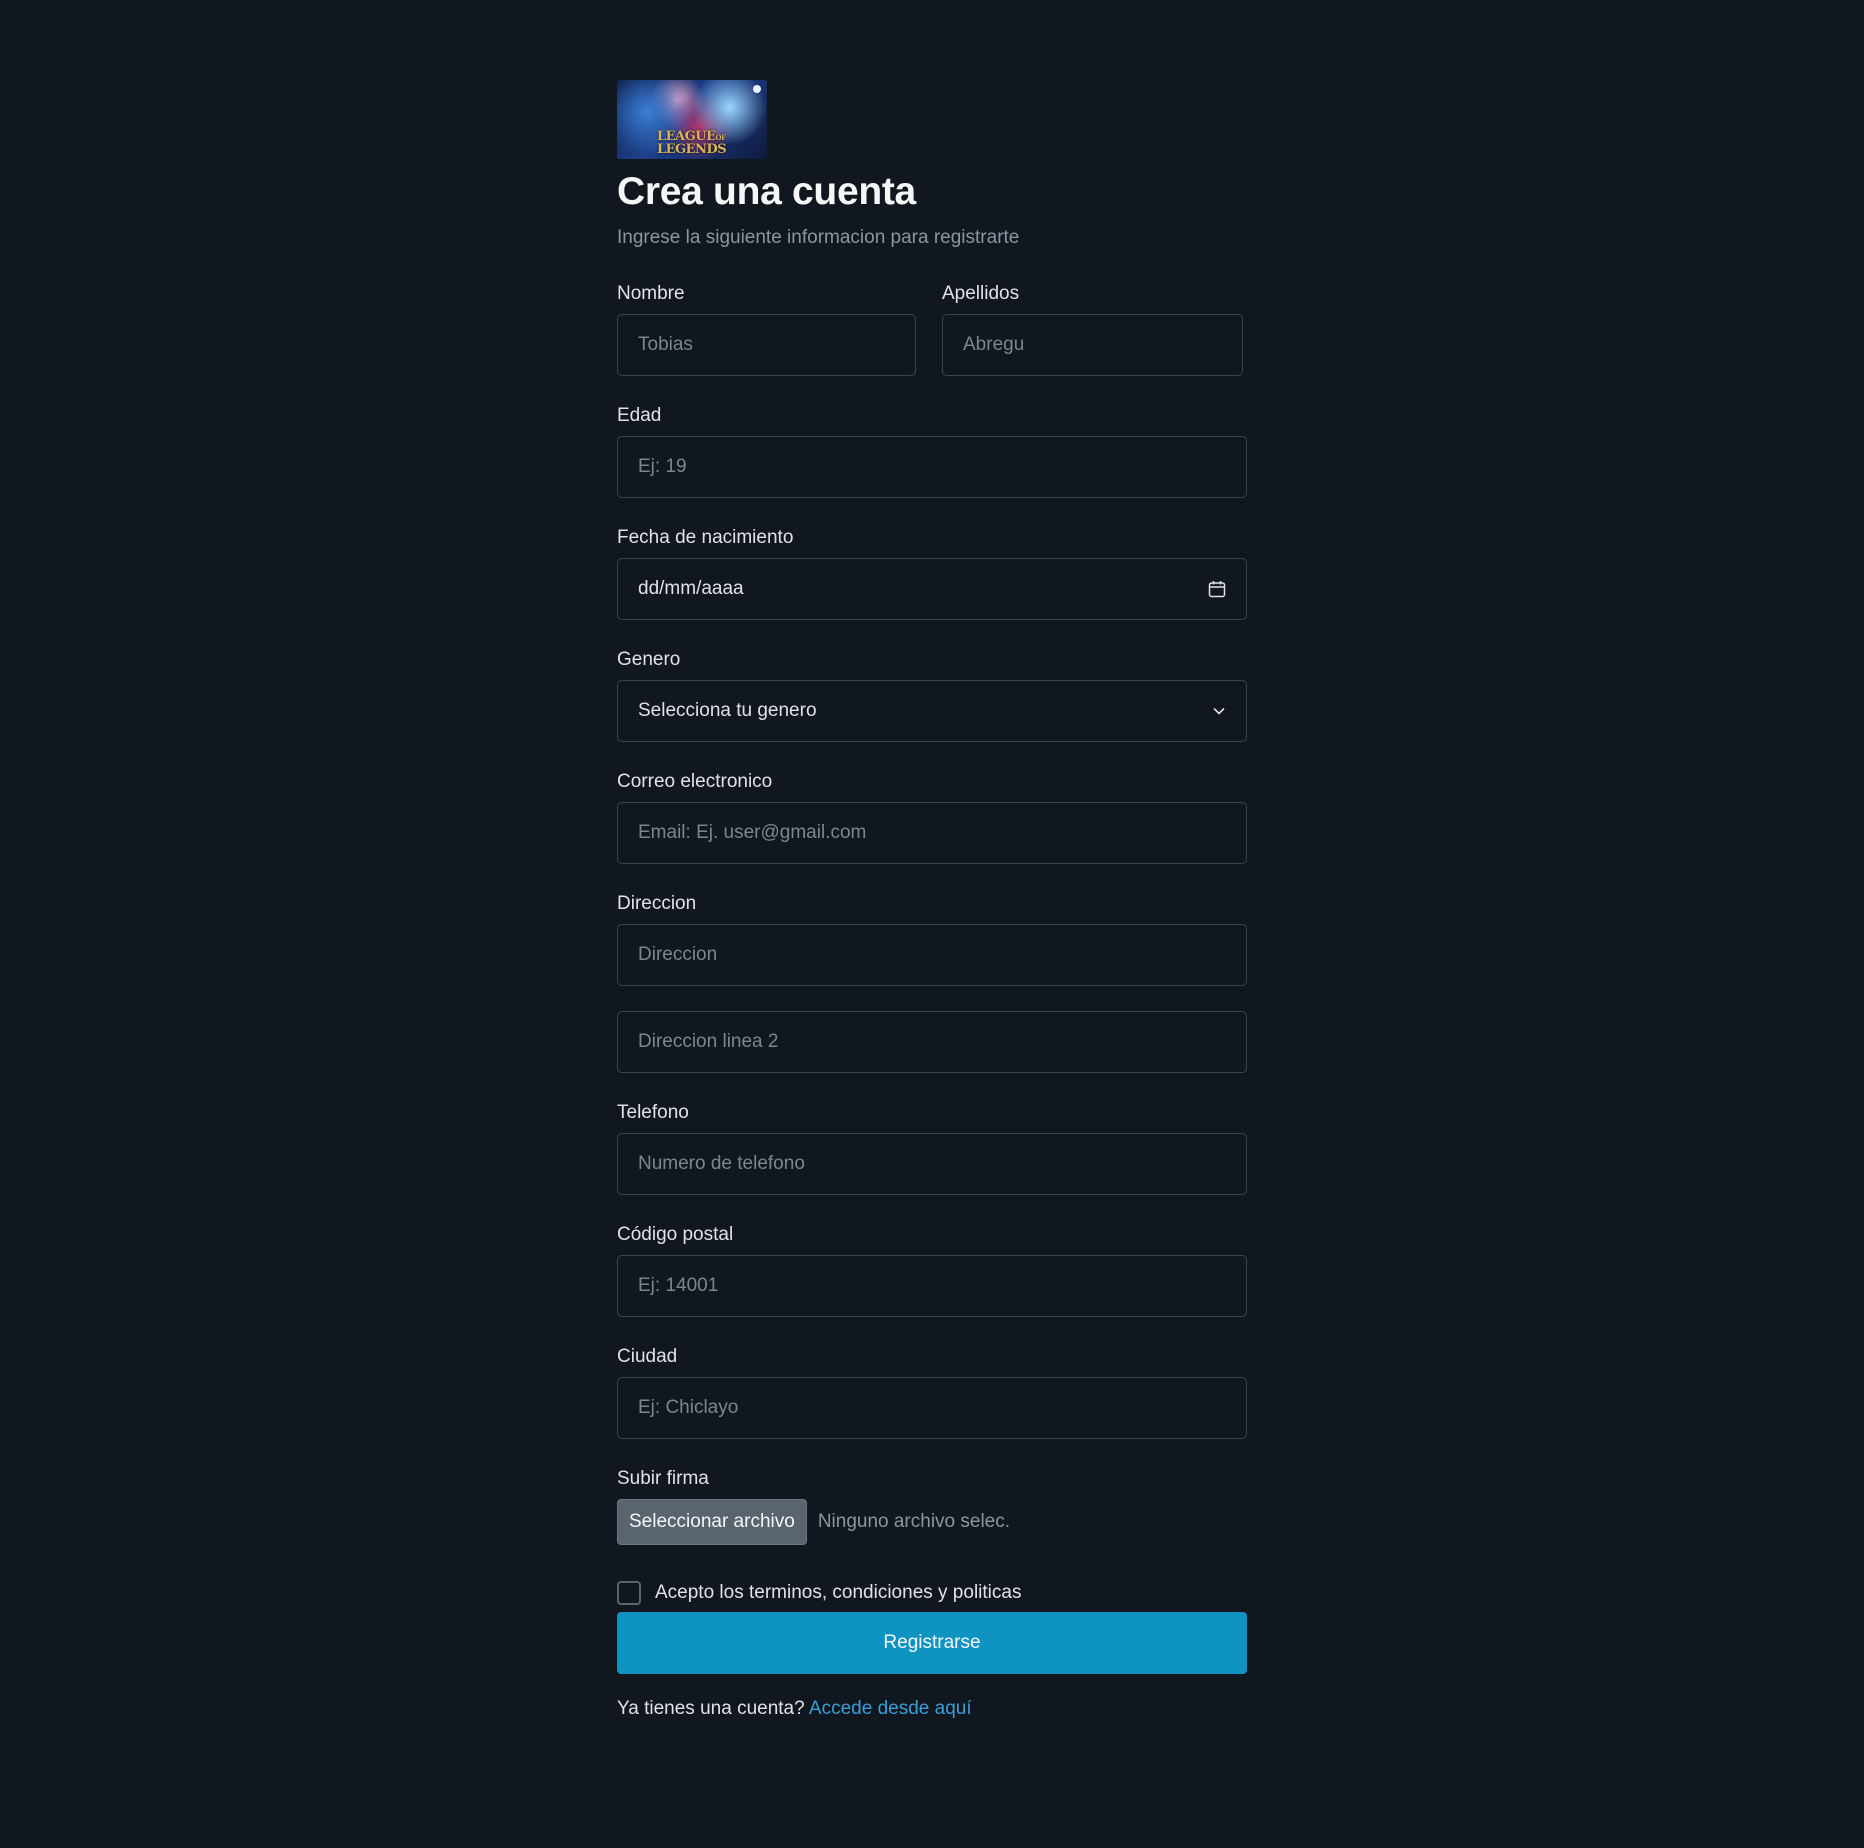 The height and width of the screenshot is (1848, 1864). What do you see at coordinates (932, 589) in the screenshot?
I see `fecha-input: dd/mm/aaaa` at bounding box center [932, 589].